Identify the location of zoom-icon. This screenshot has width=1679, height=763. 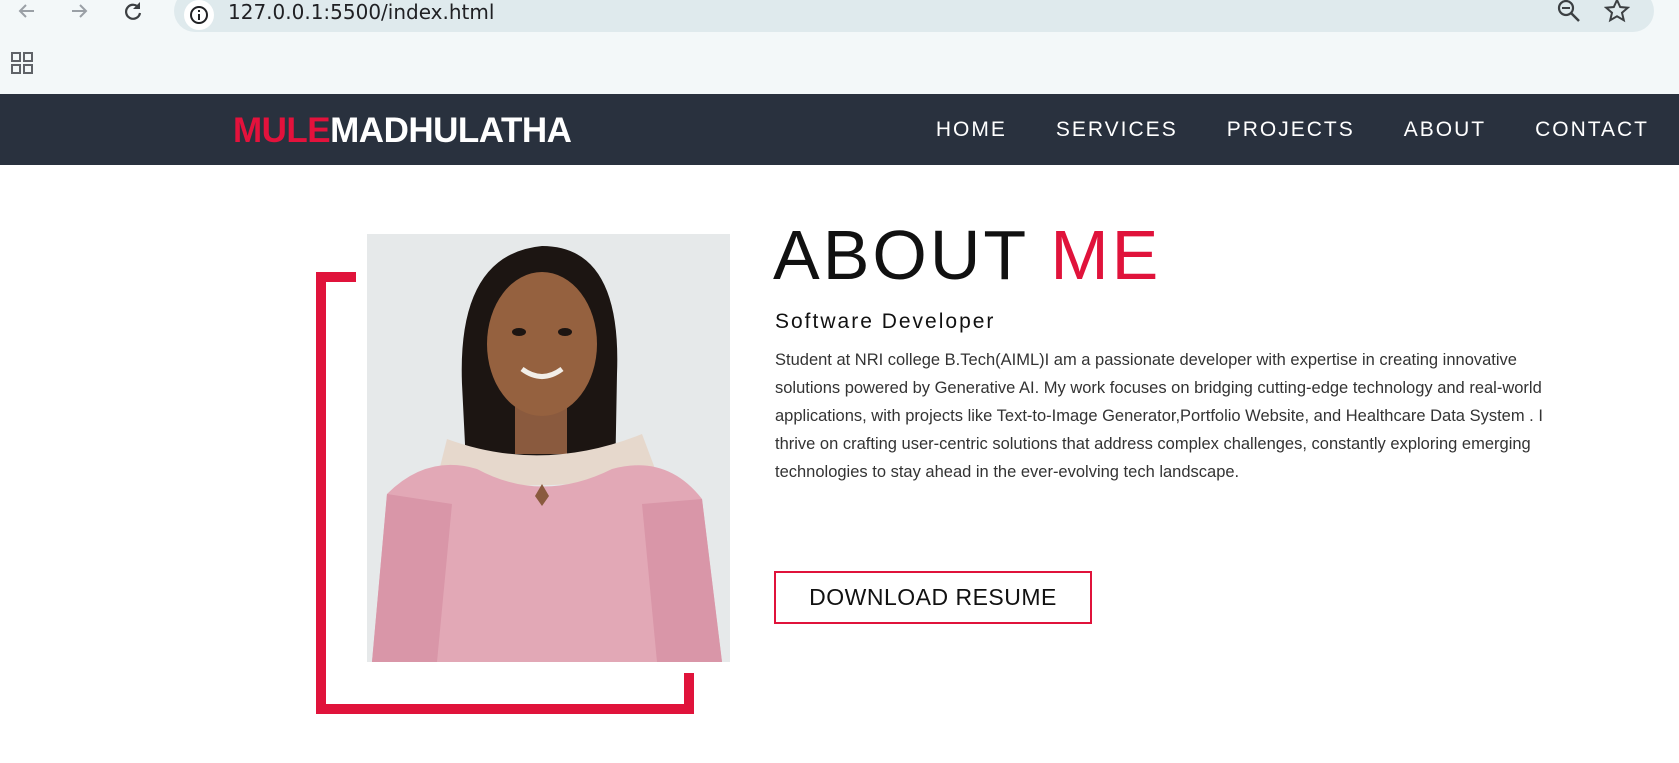
(1569, 14).